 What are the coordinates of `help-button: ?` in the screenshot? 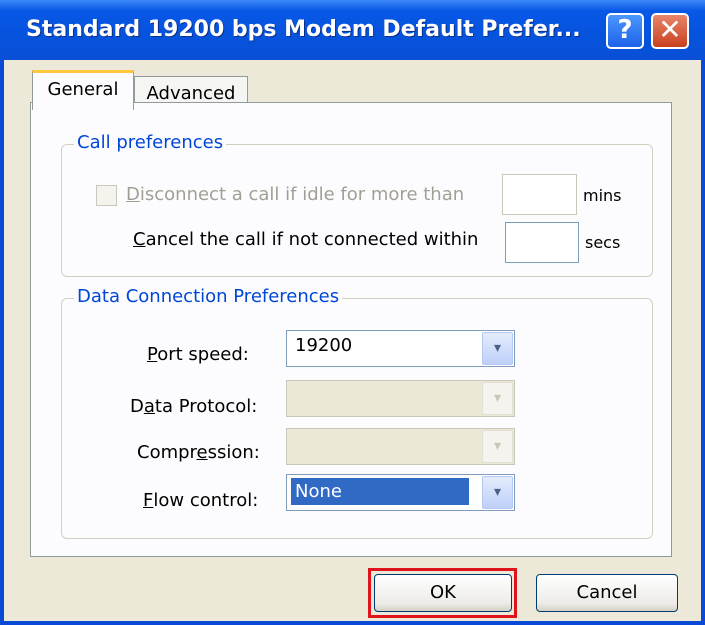 It's located at (625, 31).